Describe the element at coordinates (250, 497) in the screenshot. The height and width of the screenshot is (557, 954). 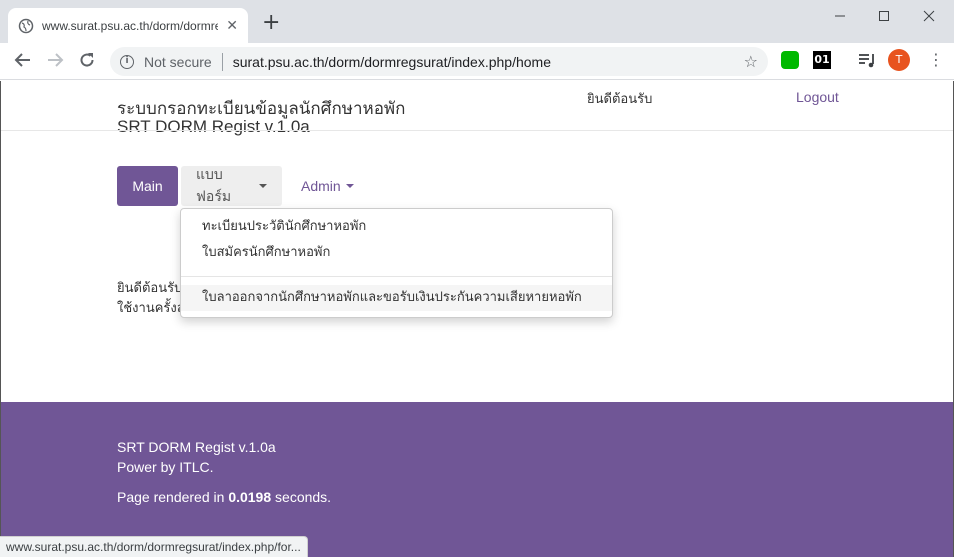
I see `render-value: 0.0198` at that location.